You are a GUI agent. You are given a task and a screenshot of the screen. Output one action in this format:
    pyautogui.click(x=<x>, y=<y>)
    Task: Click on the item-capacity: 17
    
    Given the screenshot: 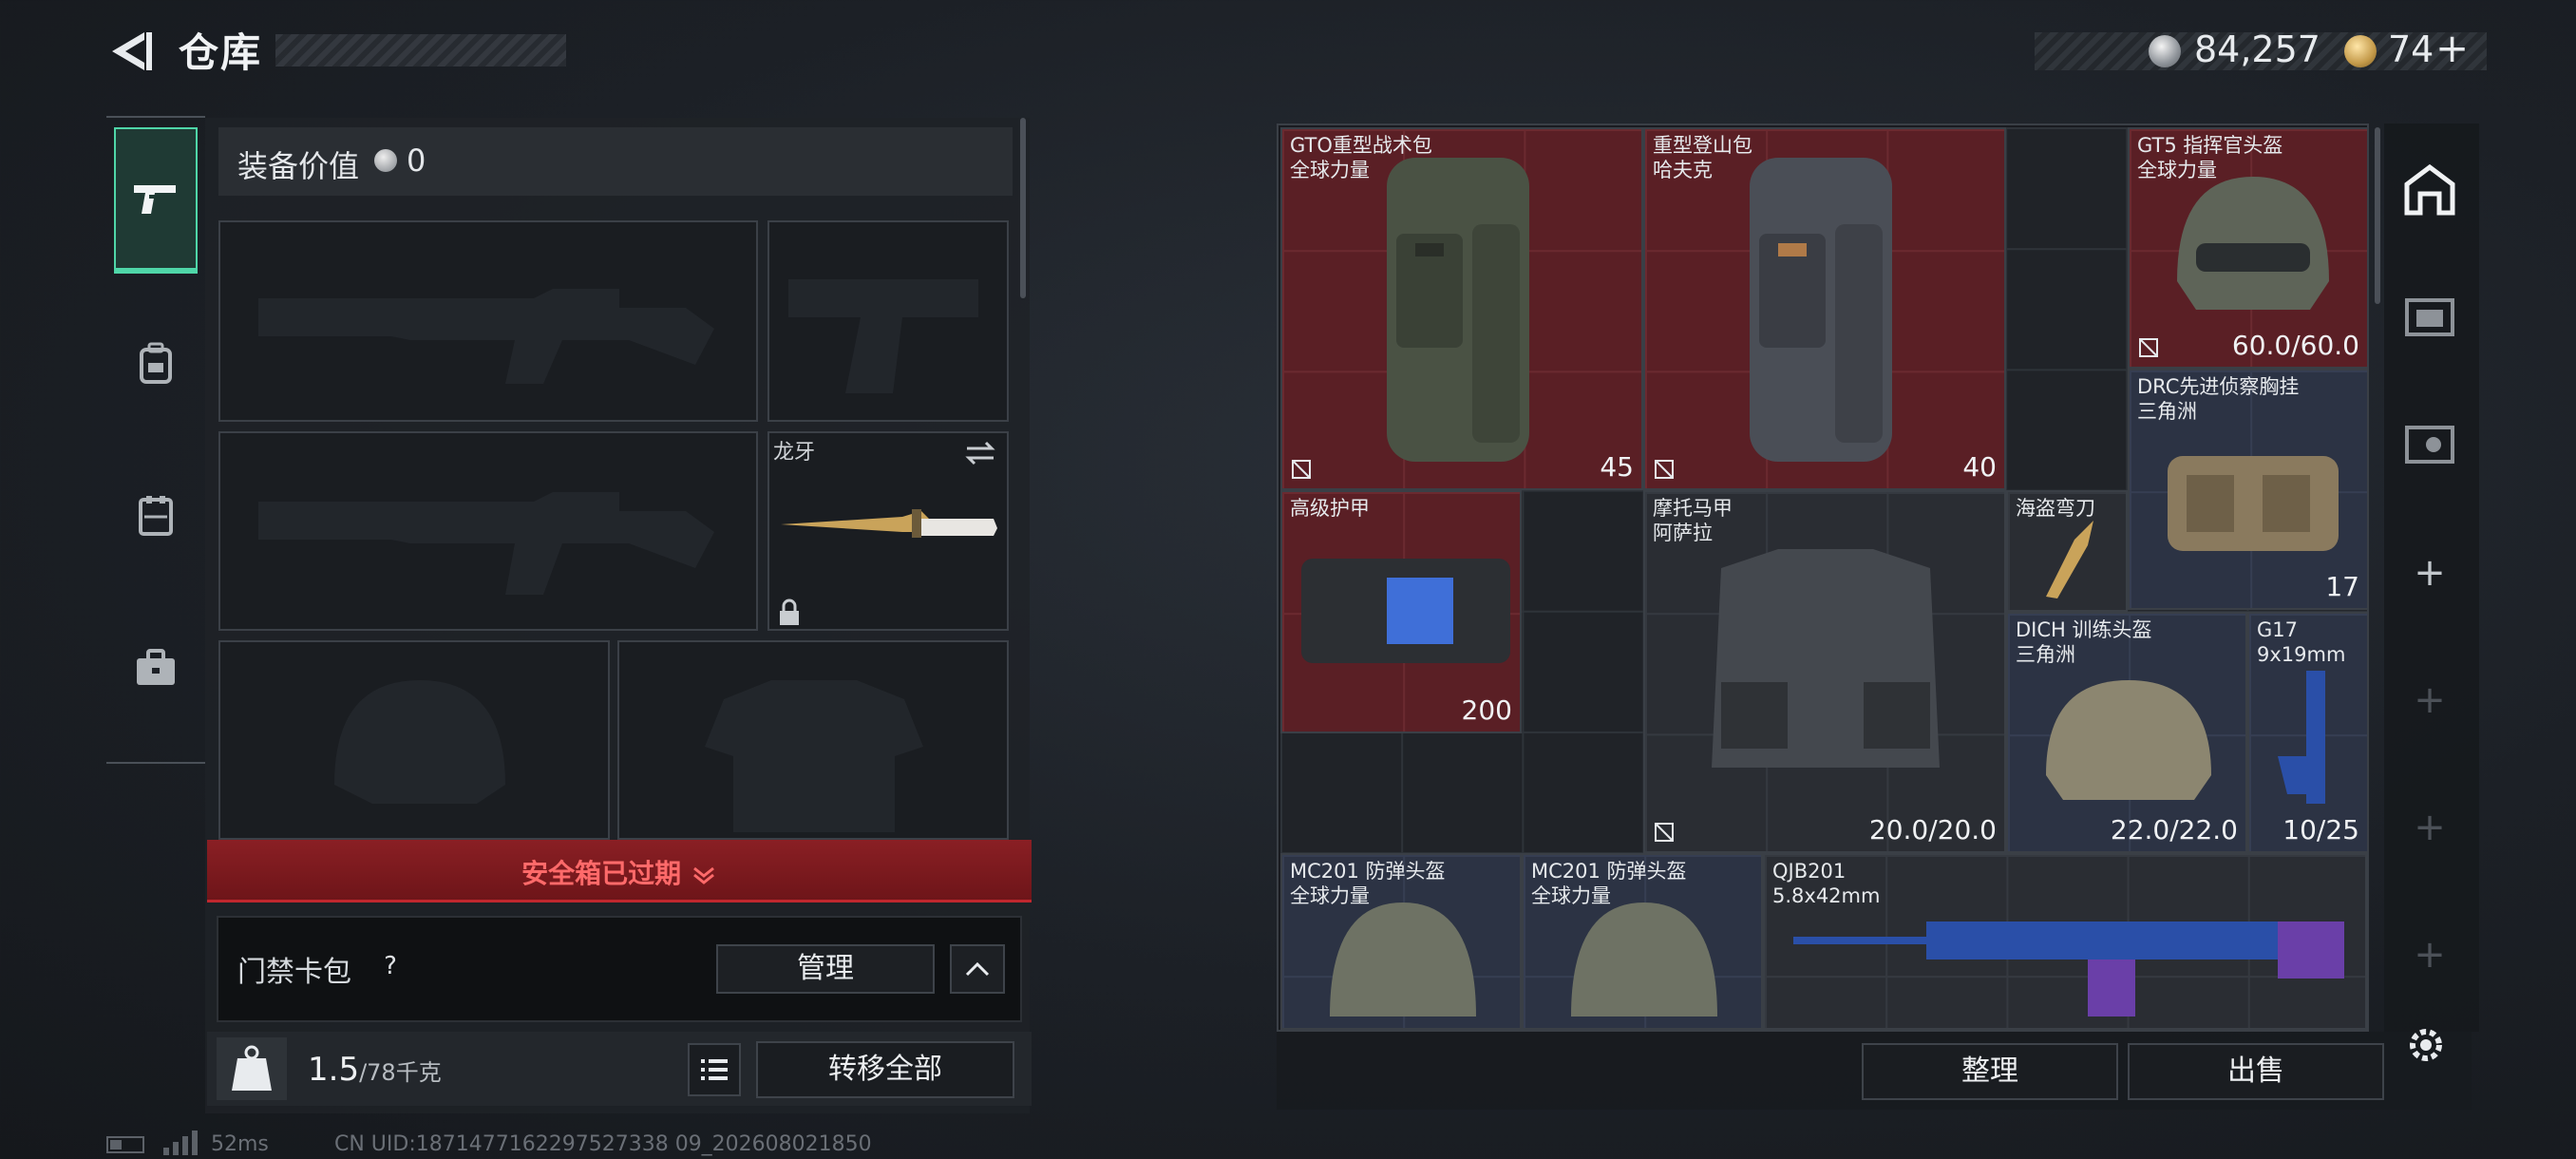 What is the action you would take?
    pyautogui.click(x=2342, y=586)
    